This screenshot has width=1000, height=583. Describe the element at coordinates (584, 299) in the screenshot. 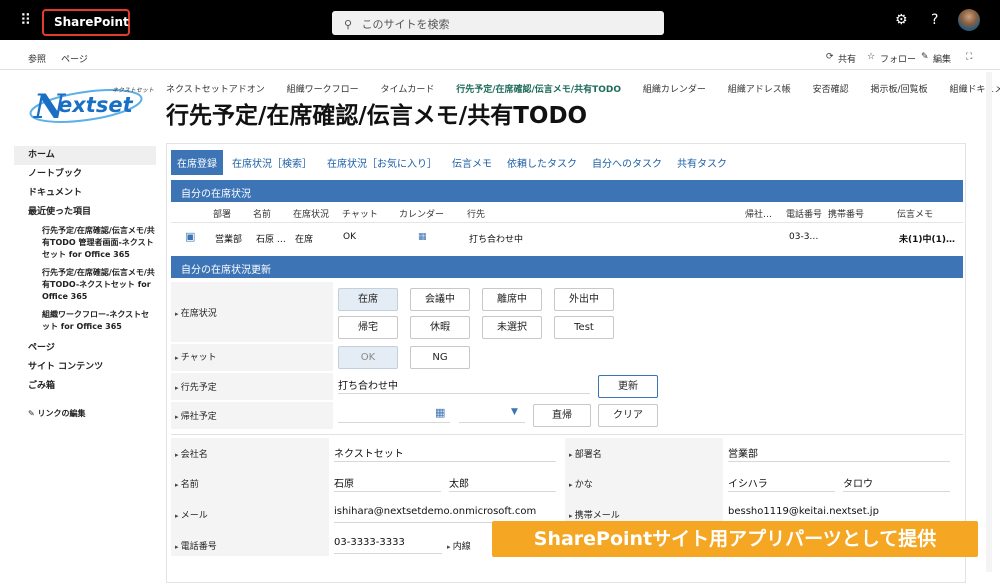

I see `status-option-out: 外出中` at that location.